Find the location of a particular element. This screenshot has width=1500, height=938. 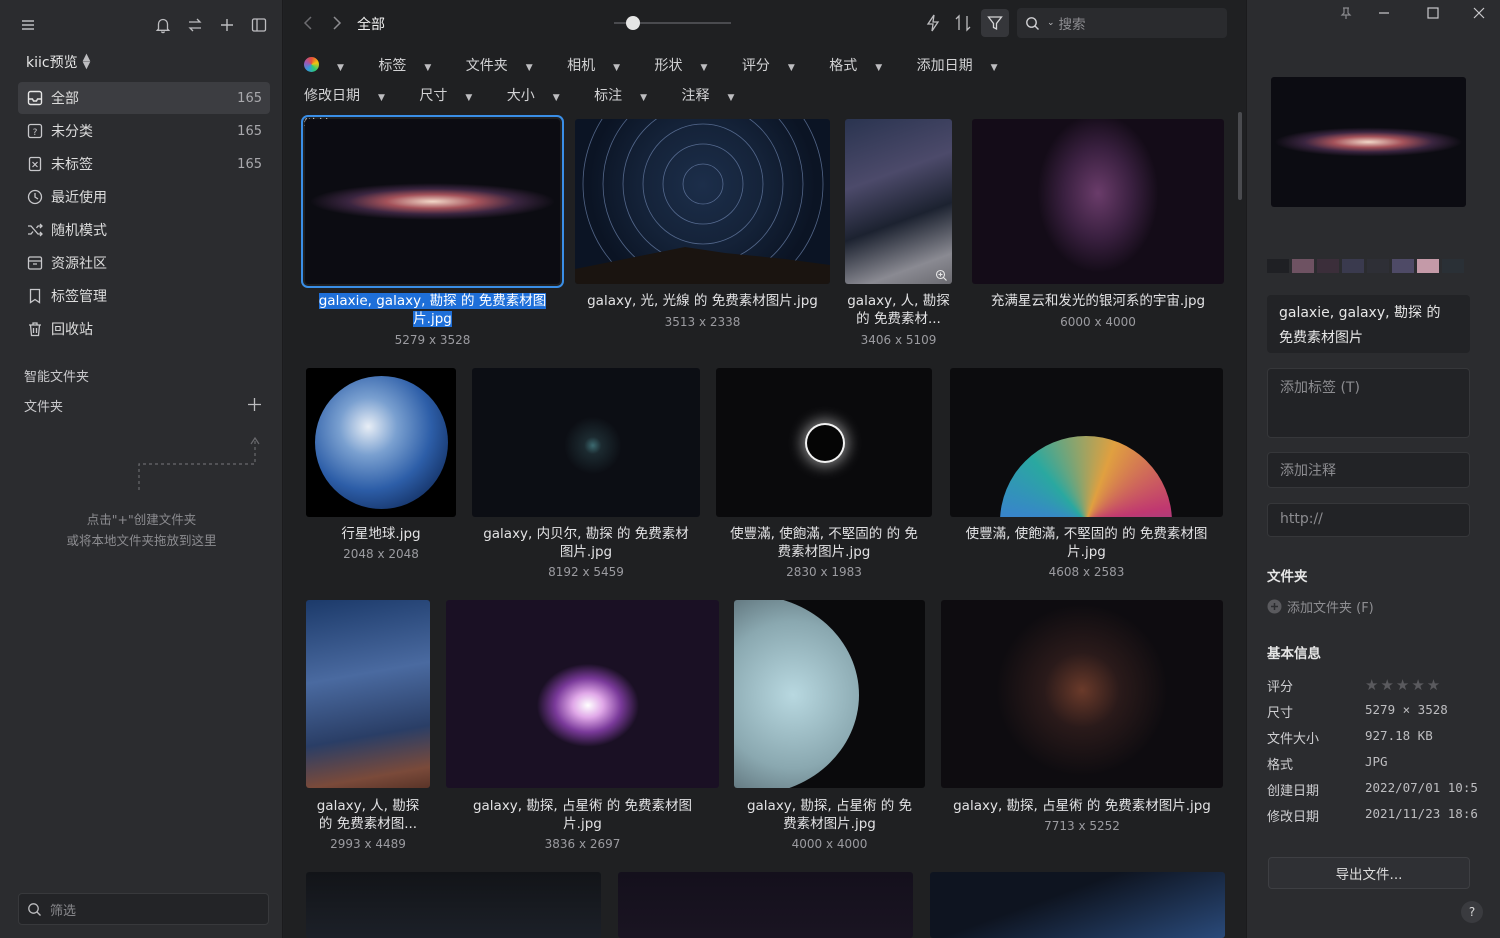

item-caption: galaxie, galaxy, 勘探 的 免费素材图 片.jpg is located at coordinates (432, 310).